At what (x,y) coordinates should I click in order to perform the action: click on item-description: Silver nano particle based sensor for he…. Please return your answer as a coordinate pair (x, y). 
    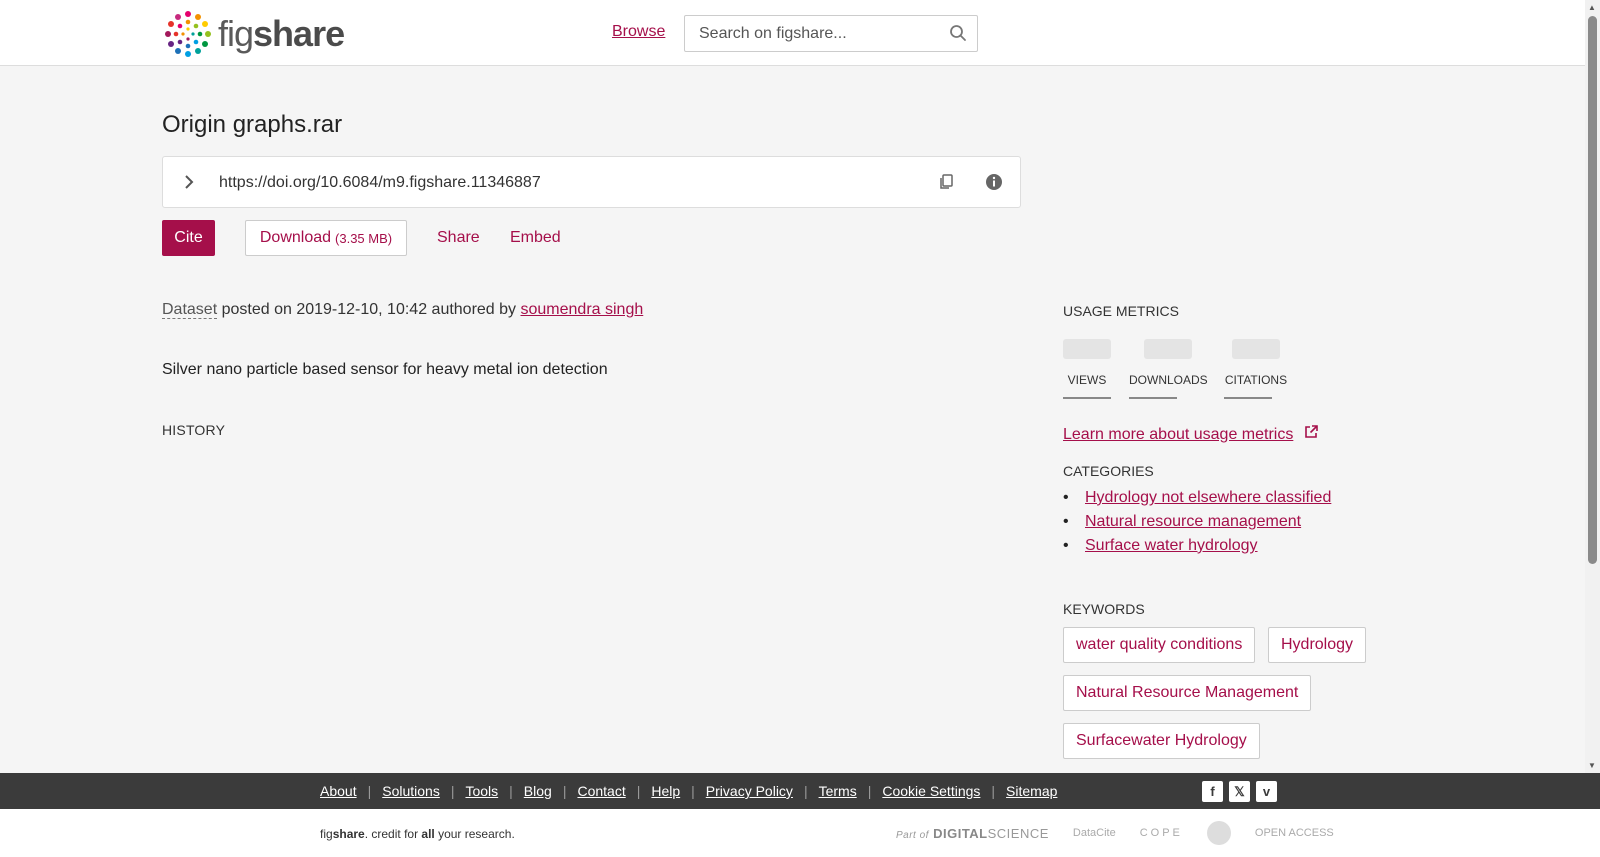
    Looking at the image, I should click on (385, 369).